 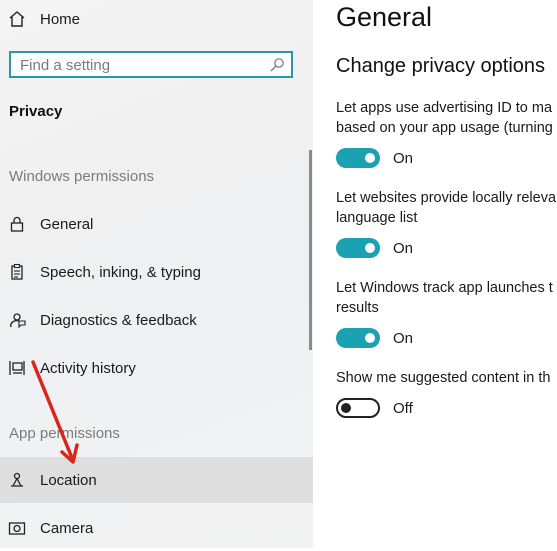 I want to click on search-input, so click(x=140, y=65).